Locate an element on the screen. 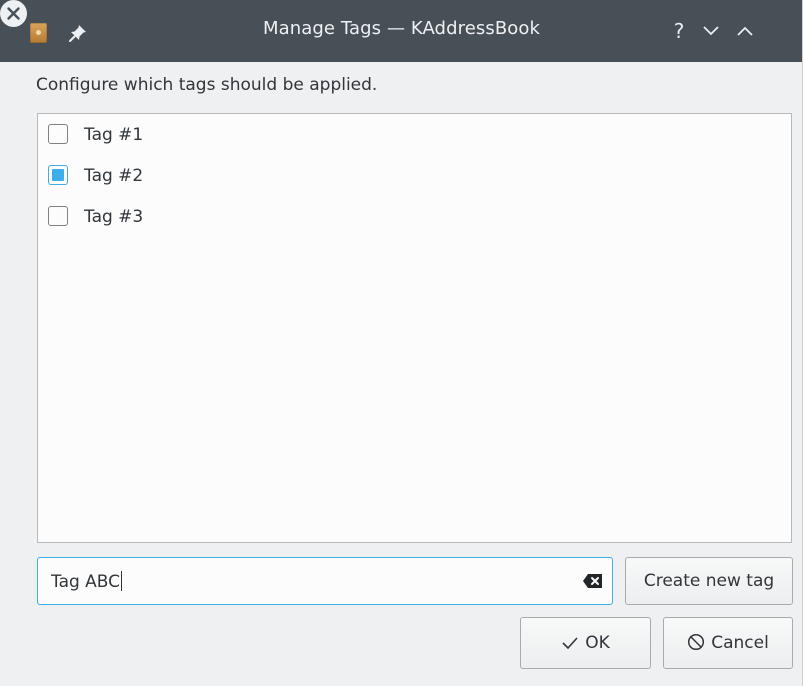 Image resolution: width=803 pixels, height=686 pixels. help-icon: ? is located at coordinates (679, 31).